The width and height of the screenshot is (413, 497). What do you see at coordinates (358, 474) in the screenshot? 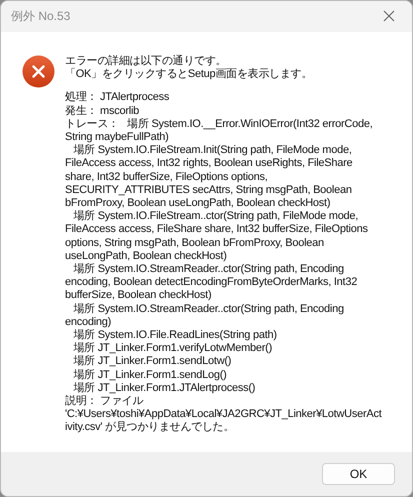
I see `ok-button: OK` at bounding box center [358, 474].